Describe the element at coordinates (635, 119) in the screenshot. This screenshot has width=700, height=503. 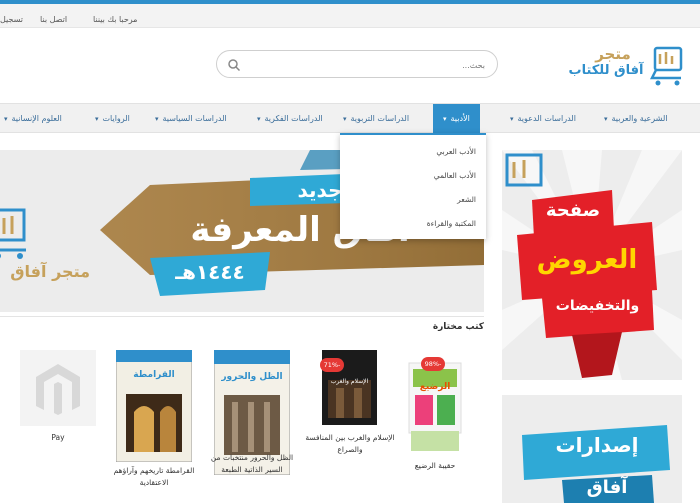
I see `nav-item-sharia: الشرعية والعربية▾` at that location.